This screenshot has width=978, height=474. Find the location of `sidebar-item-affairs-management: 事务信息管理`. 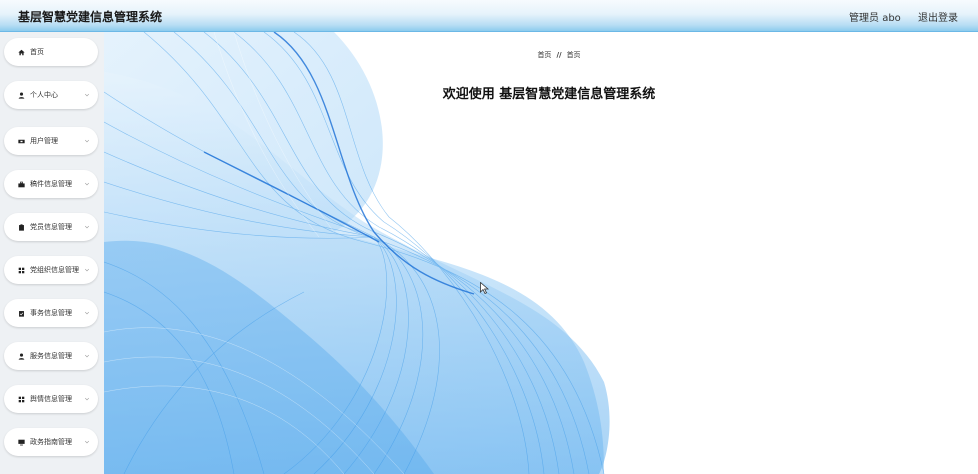

sidebar-item-affairs-management: 事务信息管理 is located at coordinates (51, 313).